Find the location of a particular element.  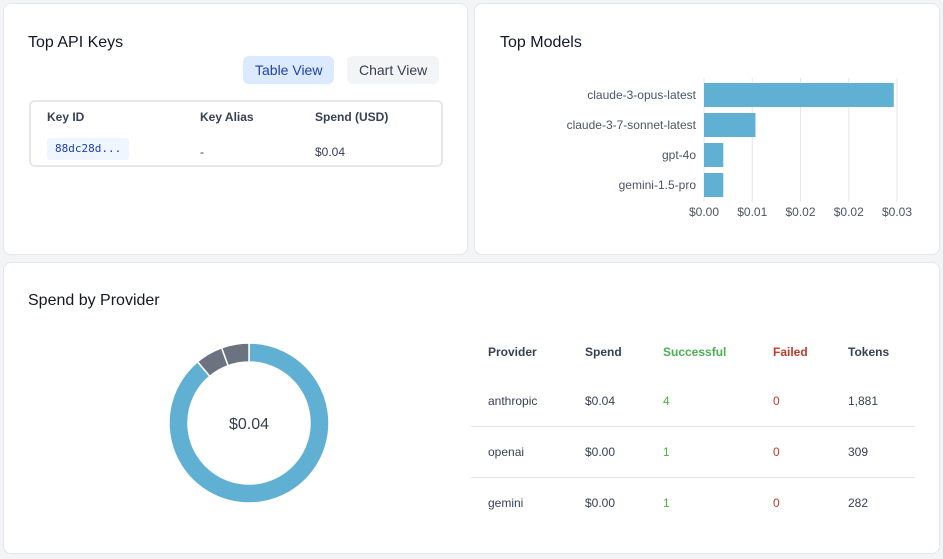

category-label: claude-3-opus-latest is located at coordinates (641, 95).